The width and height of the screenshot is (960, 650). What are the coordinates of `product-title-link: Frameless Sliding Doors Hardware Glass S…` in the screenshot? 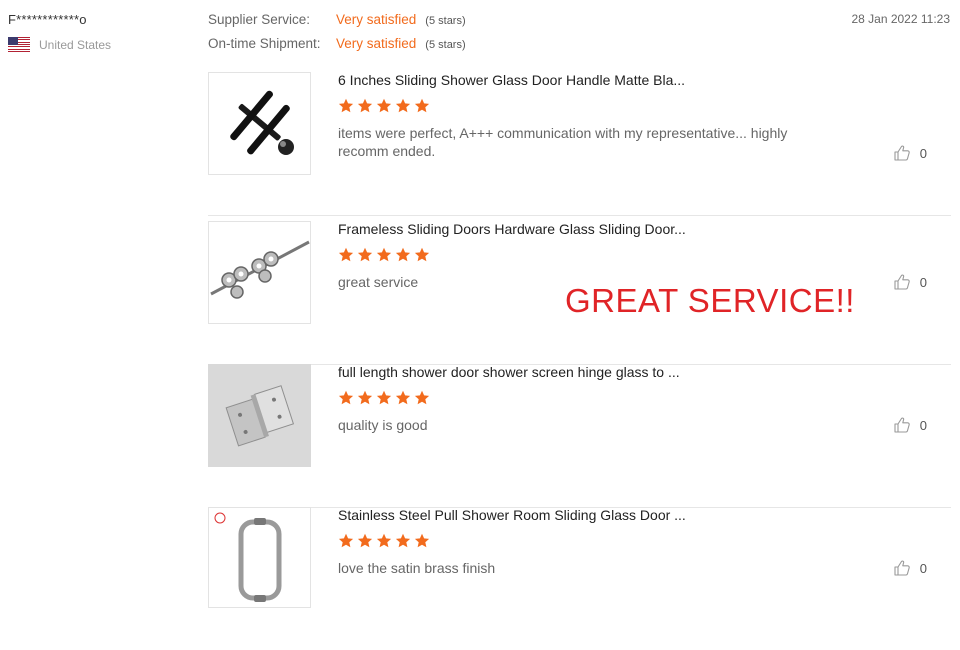 It's located at (512, 229).